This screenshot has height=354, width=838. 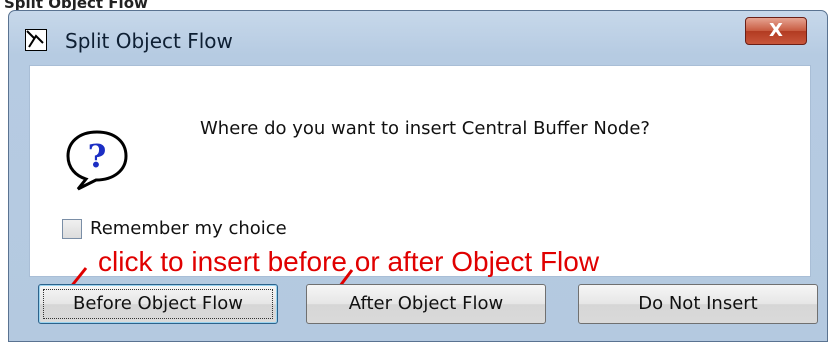 What do you see at coordinates (149, 41) in the screenshot?
I see `window-title: Split Object Flow` at bounding box center [149, 41].